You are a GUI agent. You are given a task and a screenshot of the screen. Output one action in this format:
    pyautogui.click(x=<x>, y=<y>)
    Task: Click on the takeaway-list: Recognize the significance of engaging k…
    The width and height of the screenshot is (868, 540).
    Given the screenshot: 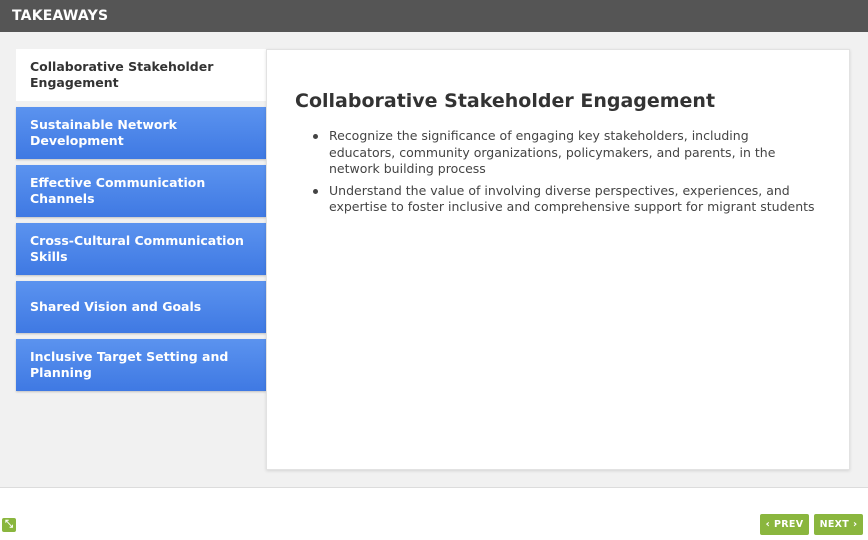 What is the action you would take?
    pyautogui.click(x=558, y=172)
    